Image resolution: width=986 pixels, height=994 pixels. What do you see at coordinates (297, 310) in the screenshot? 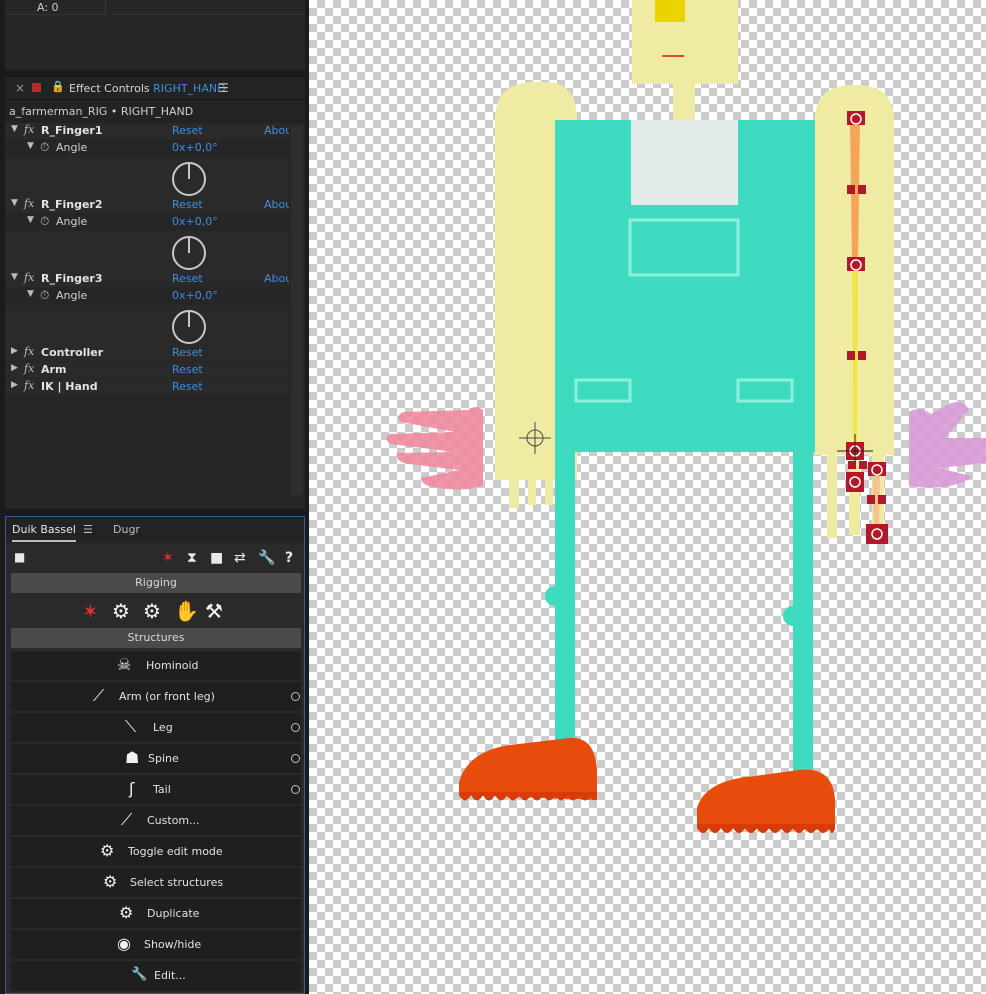
I see `effect-controls-scrollbar` at bounding box center [297, 310].